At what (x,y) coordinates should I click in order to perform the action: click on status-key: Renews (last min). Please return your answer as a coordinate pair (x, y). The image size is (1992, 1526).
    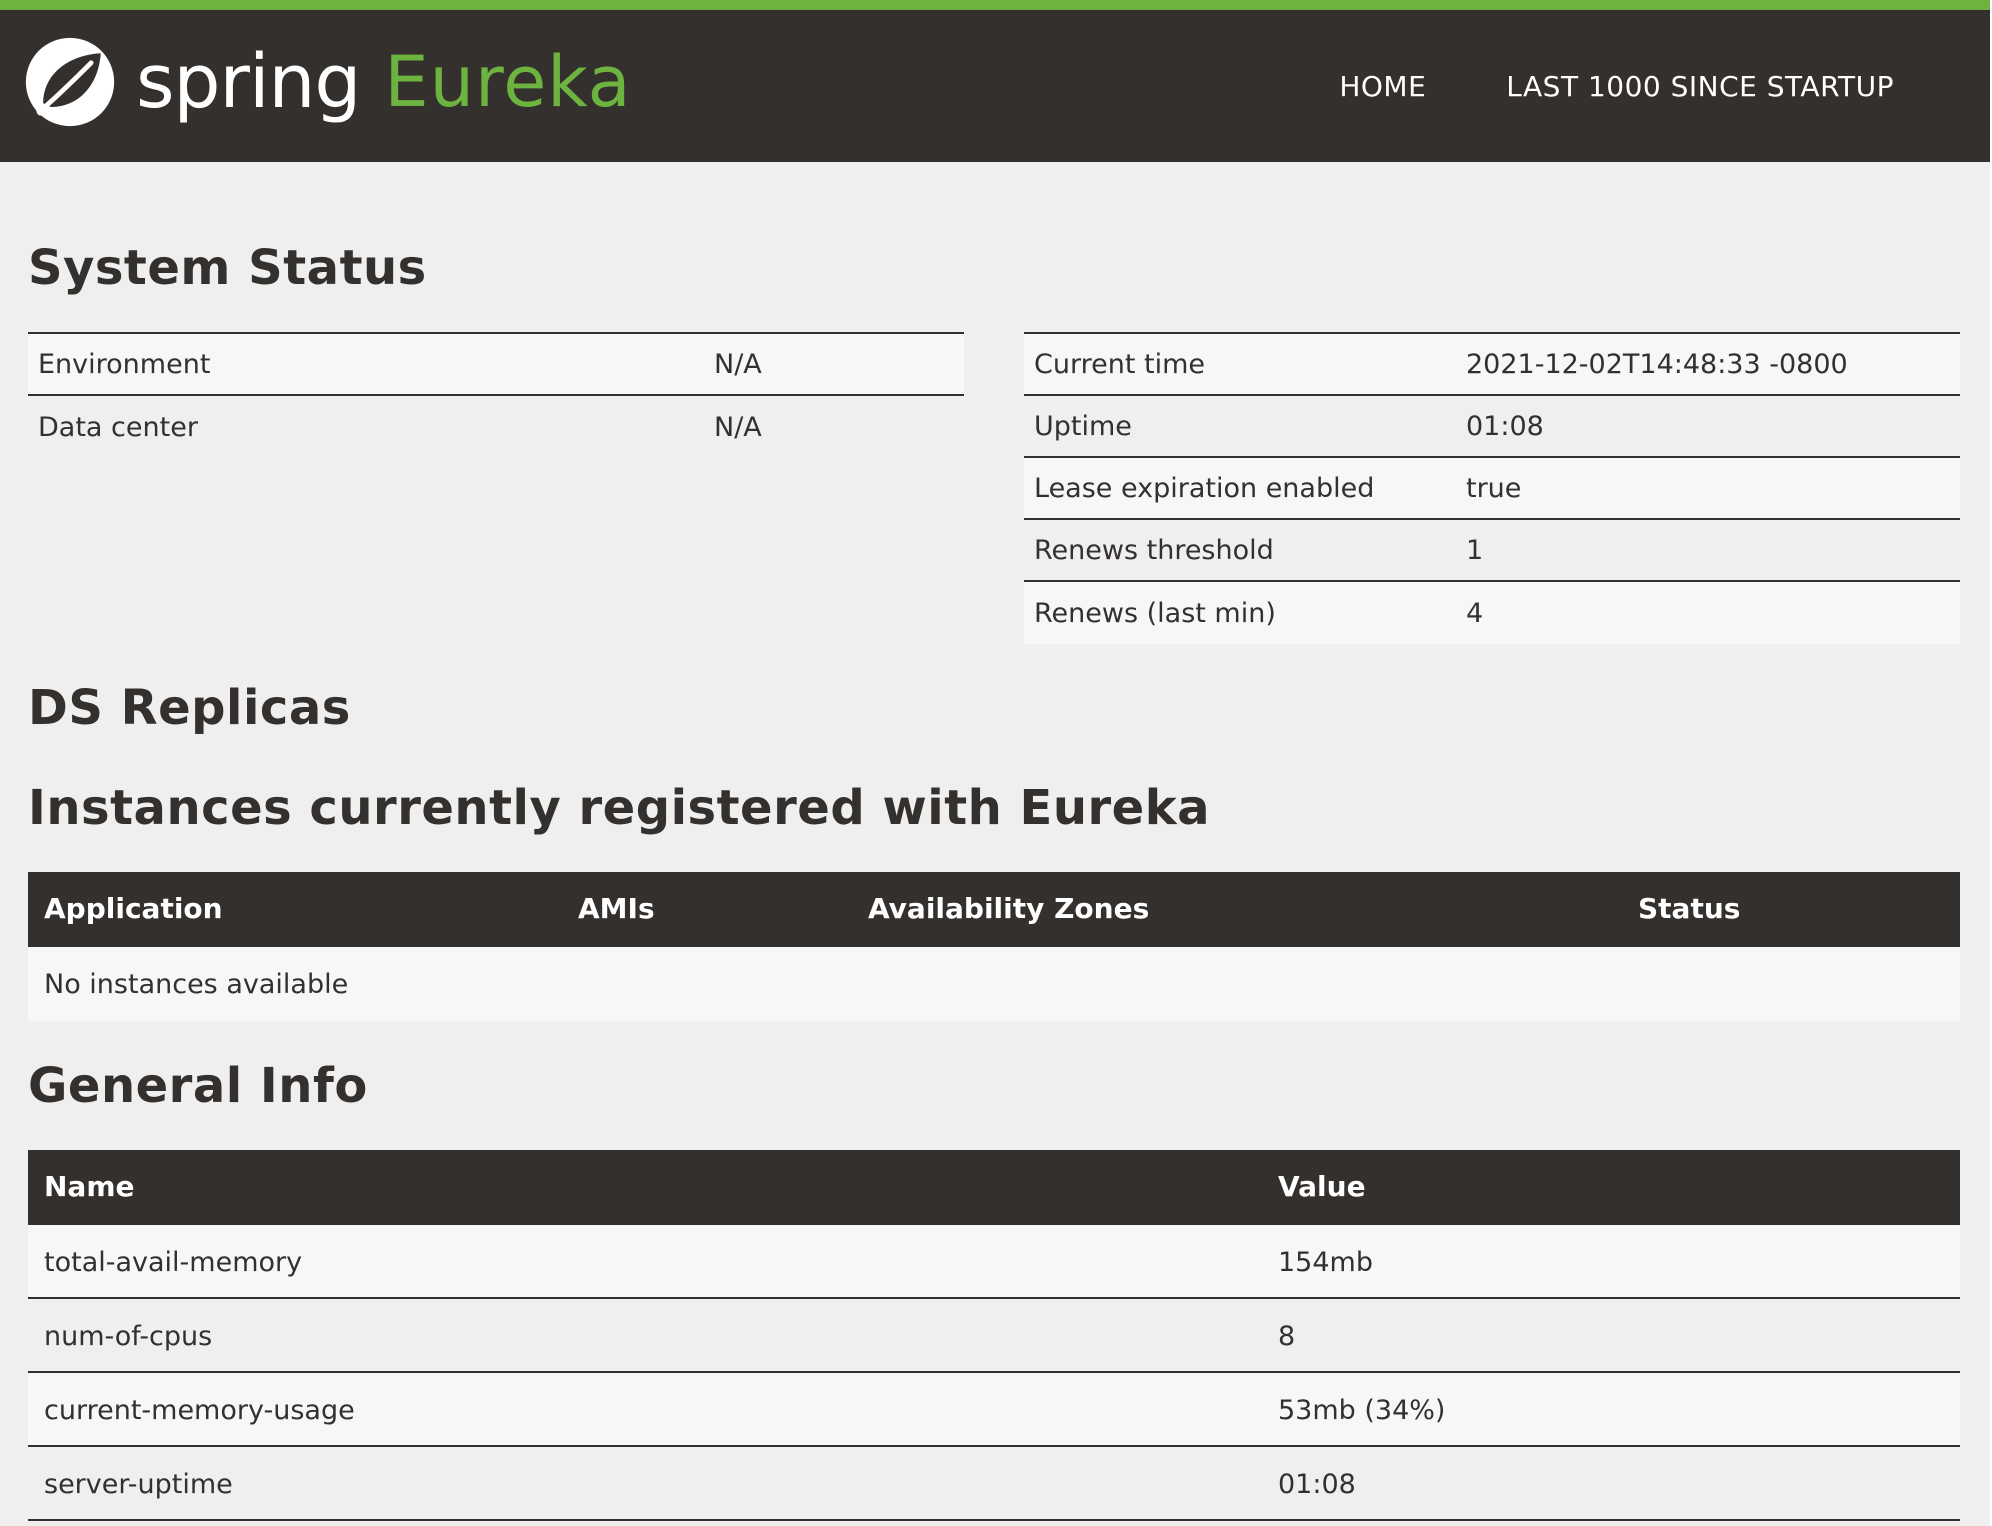
    Looking at the image, I should click on (1155, 613).